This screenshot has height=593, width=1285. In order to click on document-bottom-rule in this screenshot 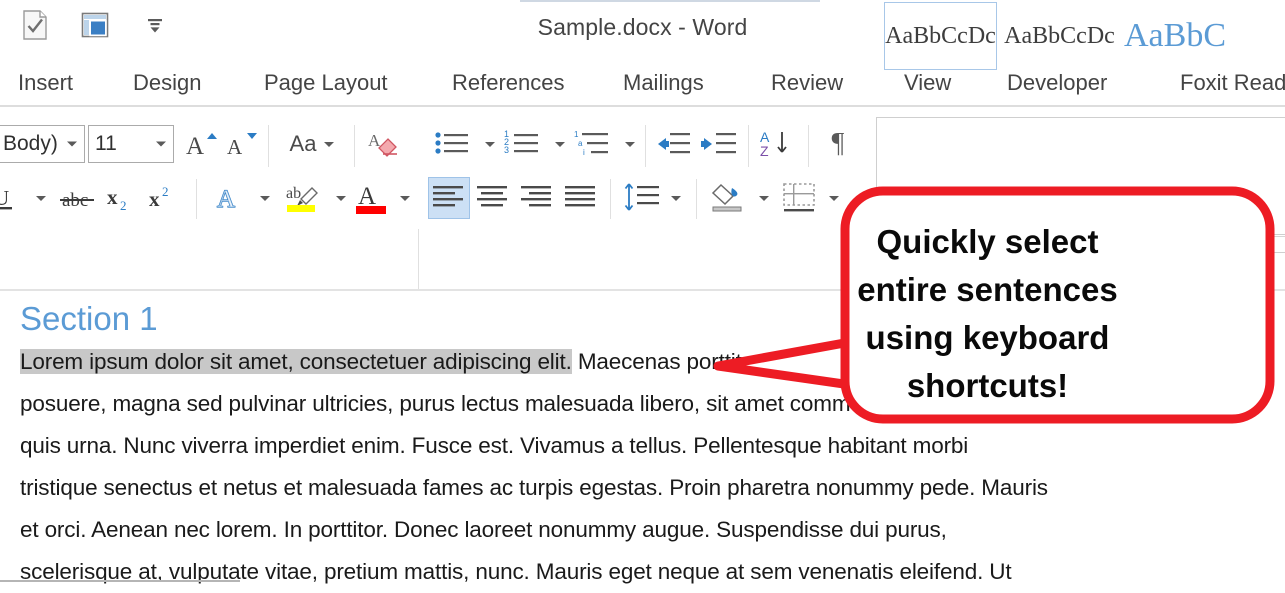, I will do `click(120, 581)`.